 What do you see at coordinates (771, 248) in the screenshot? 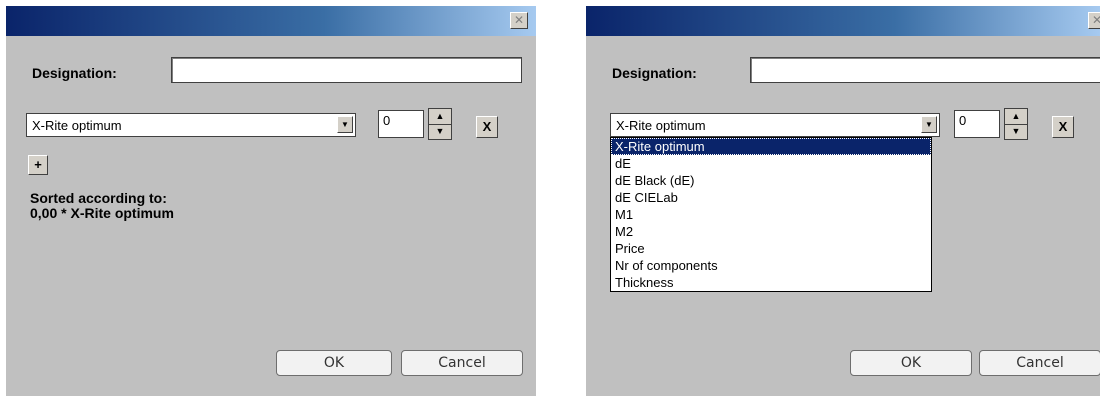
I see `dropdown-option: Price` at bounding box center [771, 248].